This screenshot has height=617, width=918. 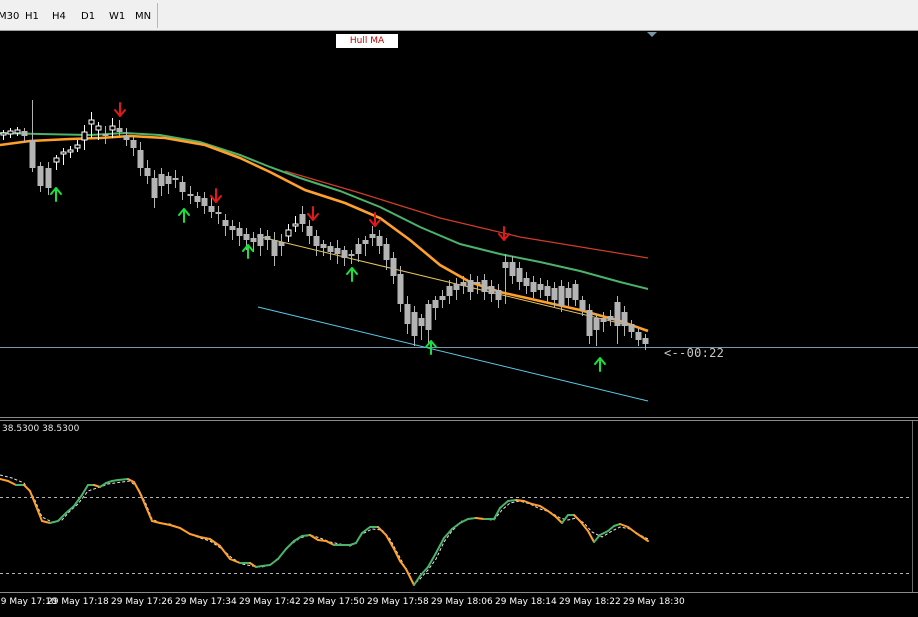 What do you see at coordinates (367, 41) in the screenshot?
I see `hull-ma-indicator-label: Hull MA` at bounding box center [367, 41].